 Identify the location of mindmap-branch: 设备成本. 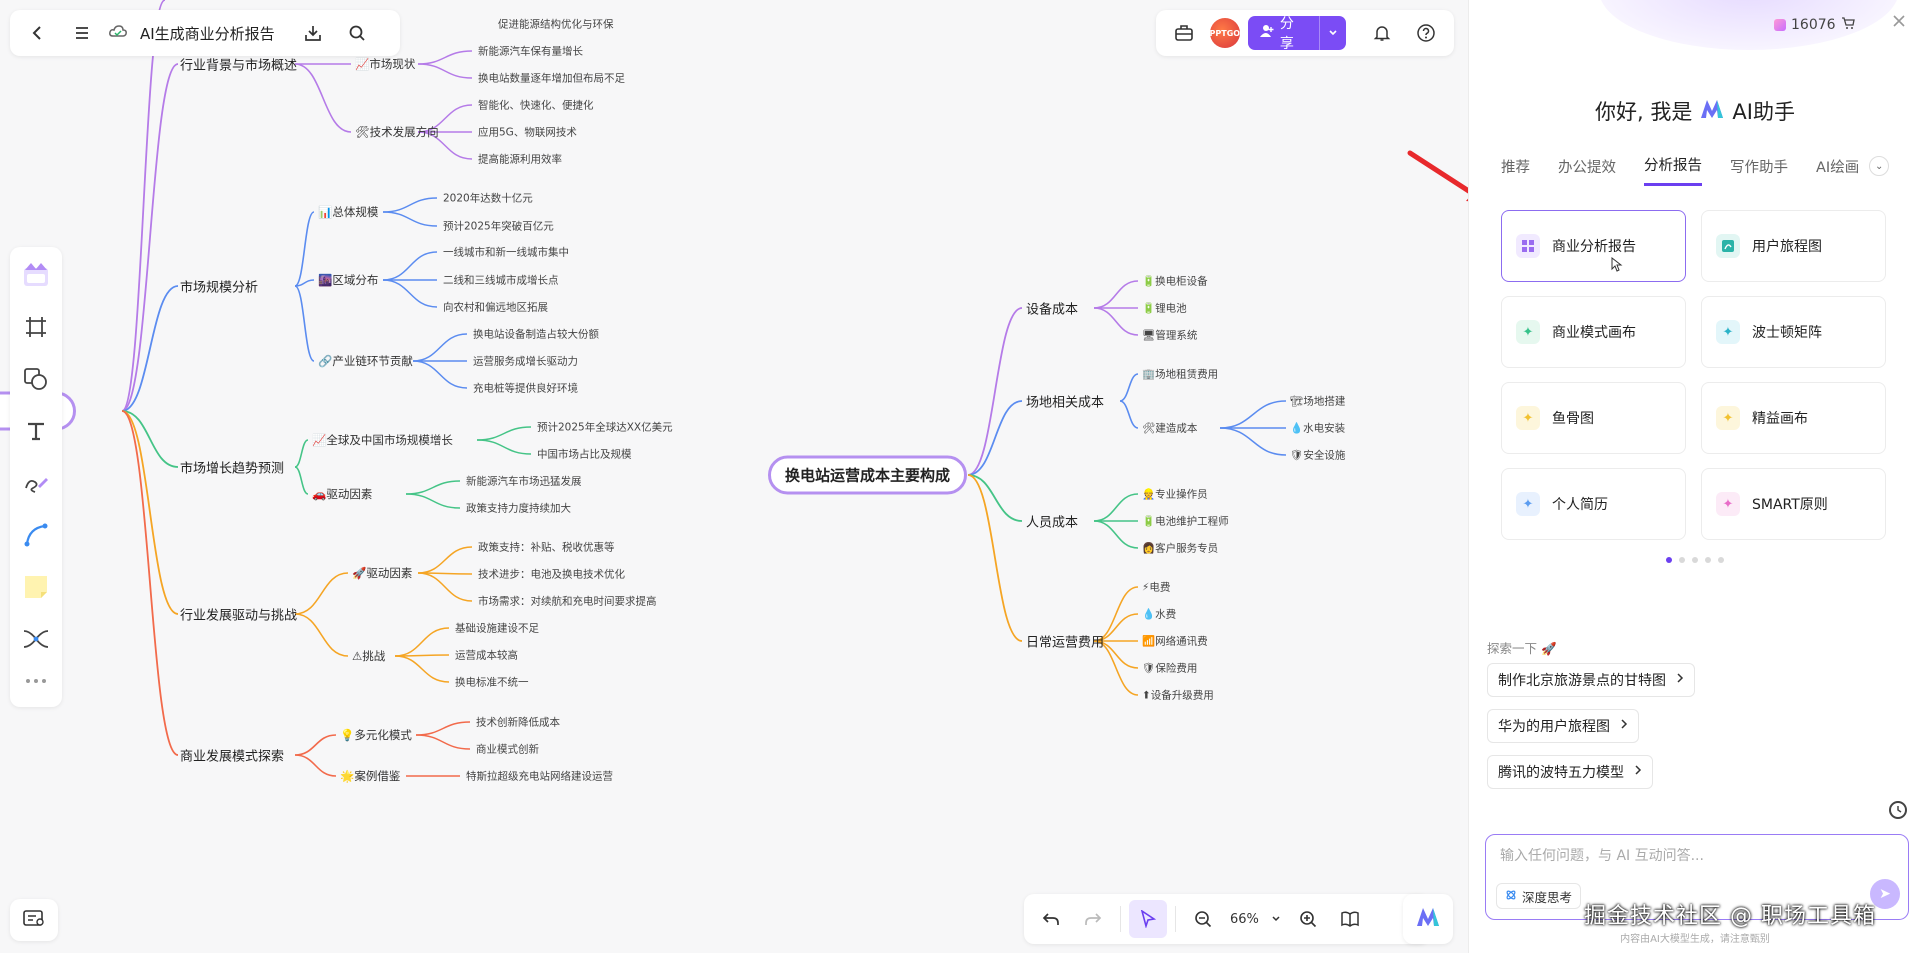
(1052, 308).